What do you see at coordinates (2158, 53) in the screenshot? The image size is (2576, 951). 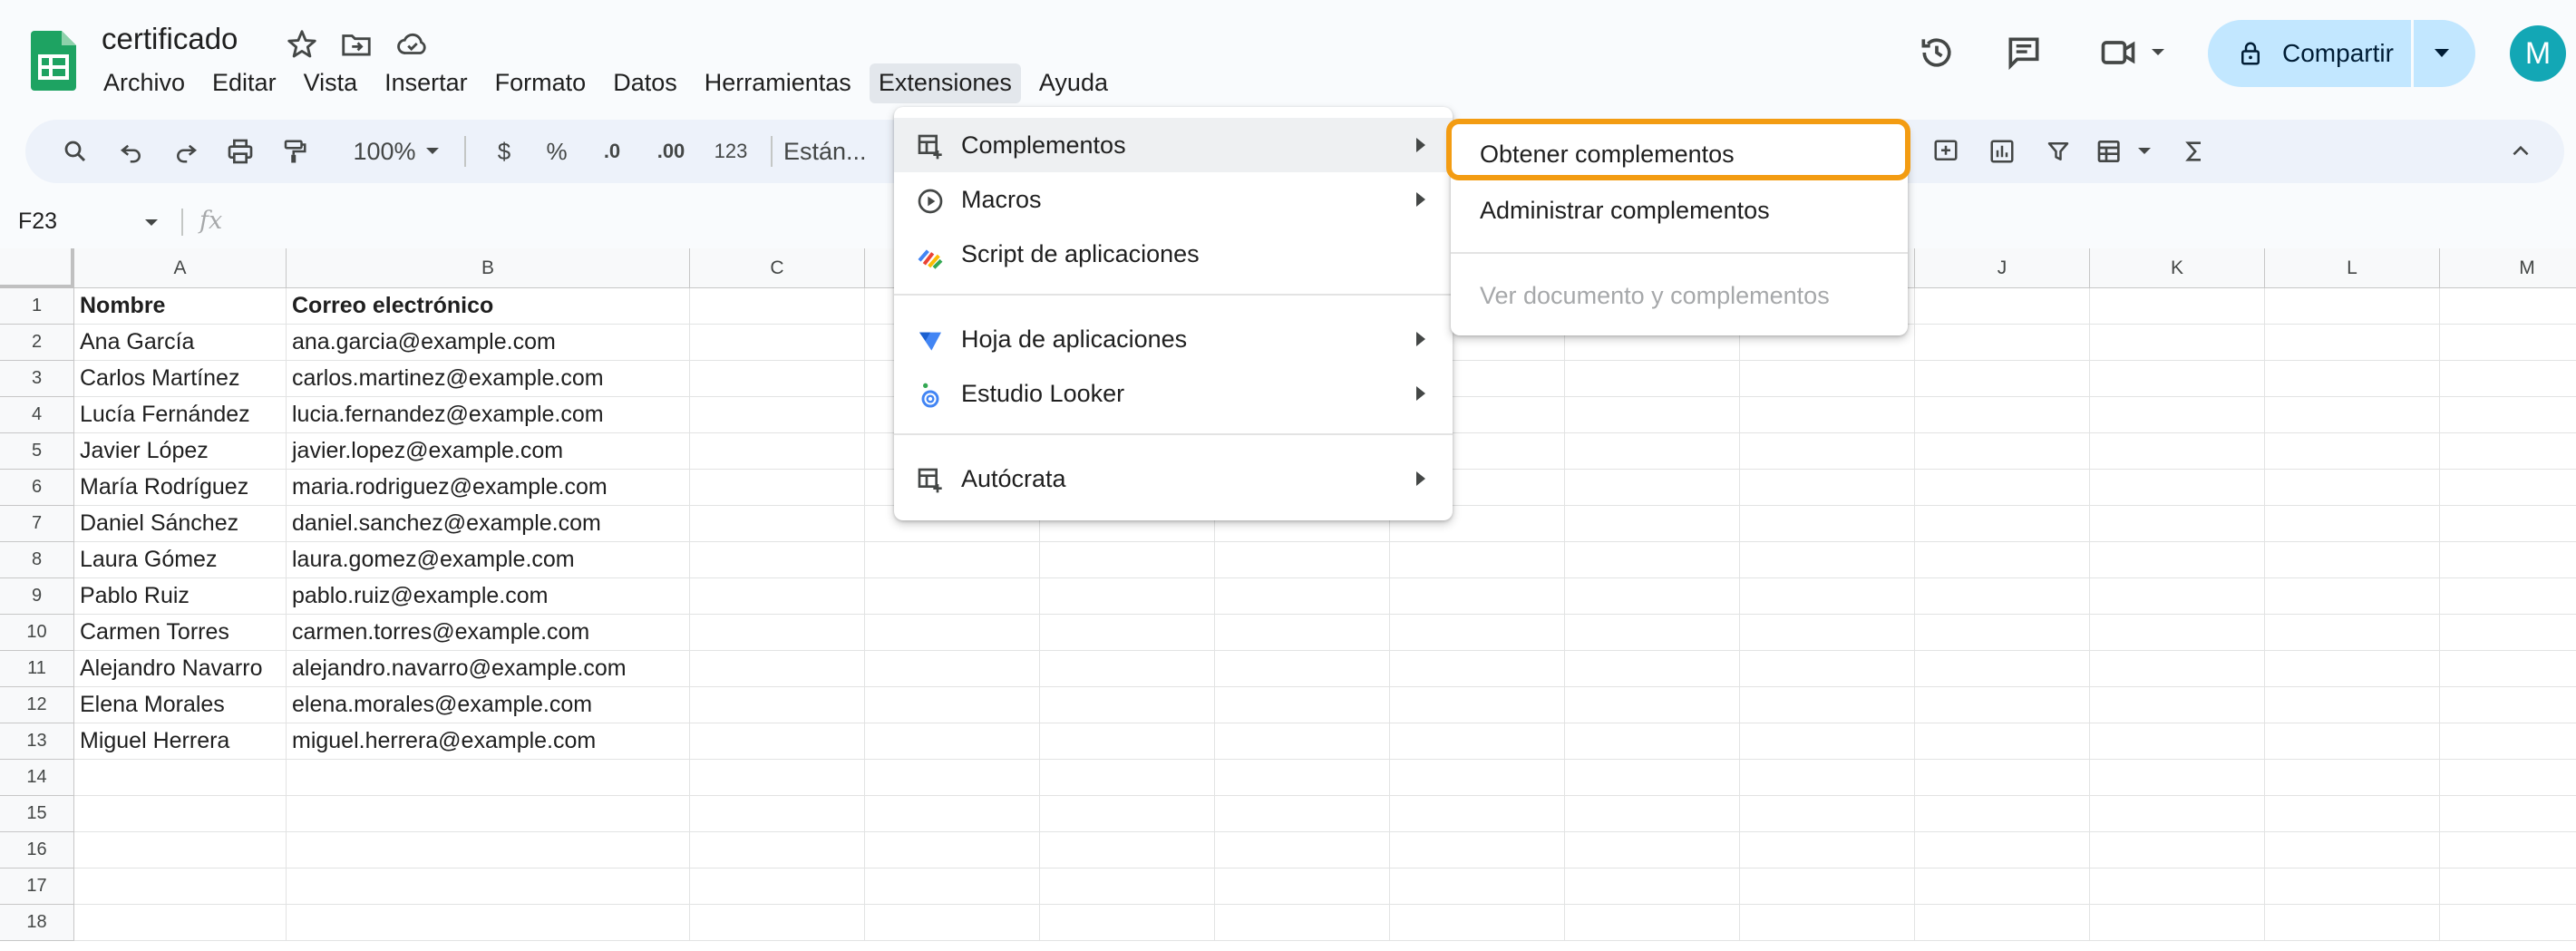 I see `meet-dropdown-icon` at bounding box center [2158, 53].